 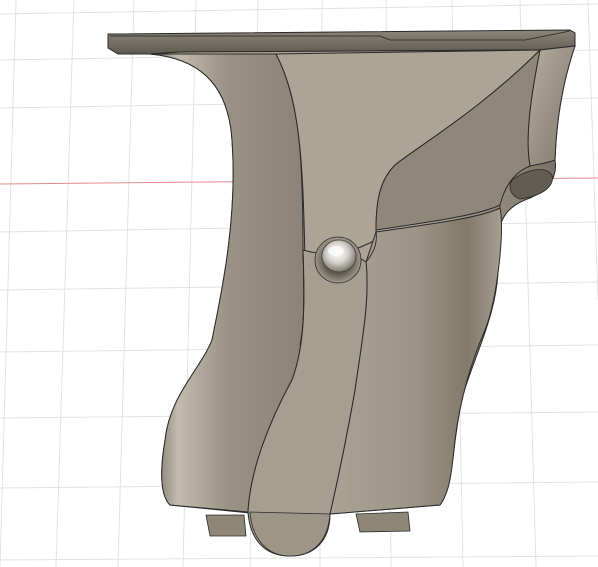 I want to click on bottom-tab-left, so click(x=226, y=525).